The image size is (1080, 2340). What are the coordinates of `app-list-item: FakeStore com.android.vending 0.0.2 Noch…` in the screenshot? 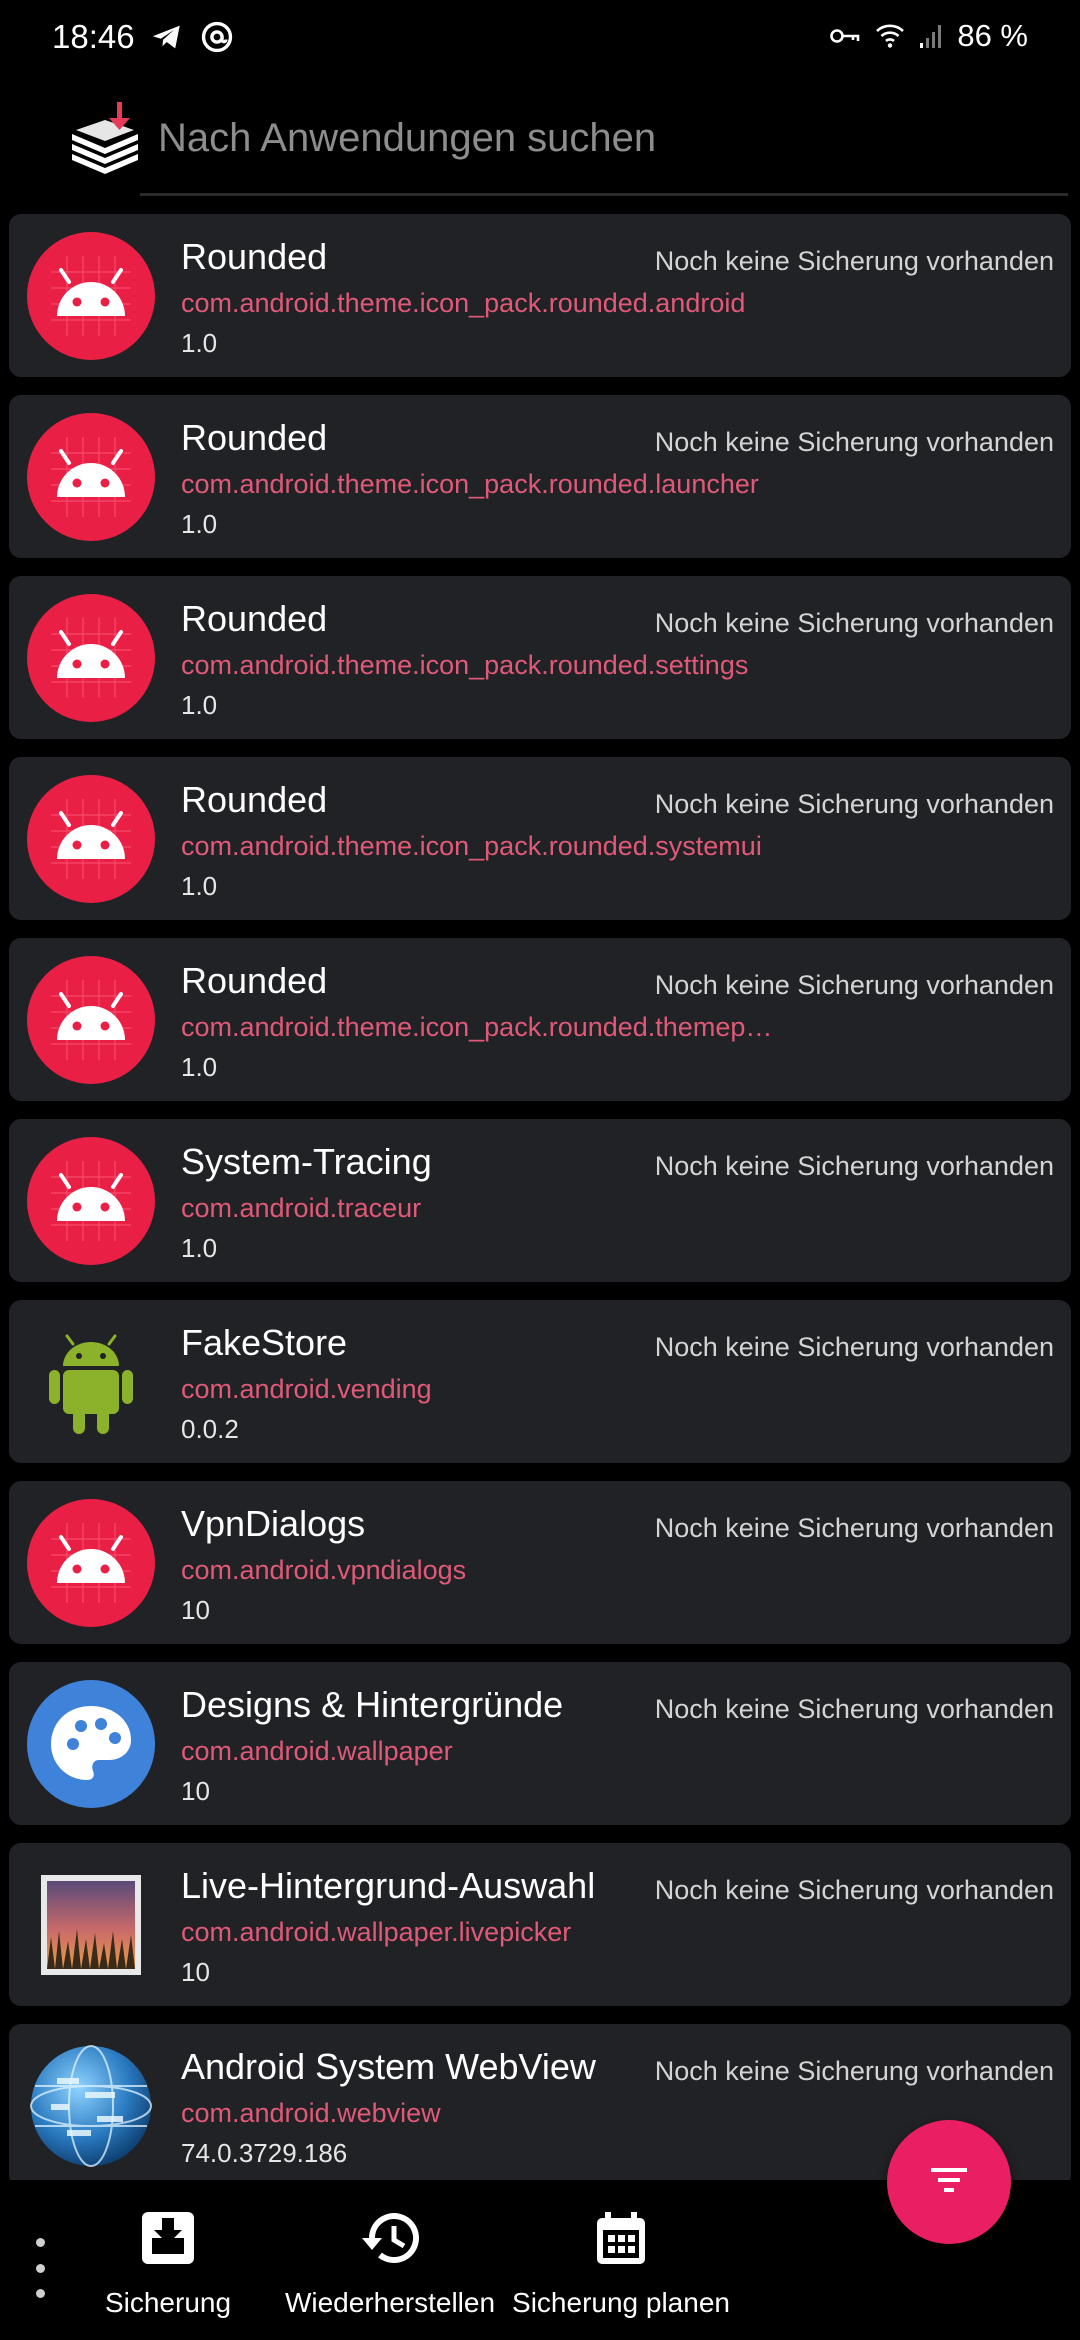 It's located at (540, 1381).